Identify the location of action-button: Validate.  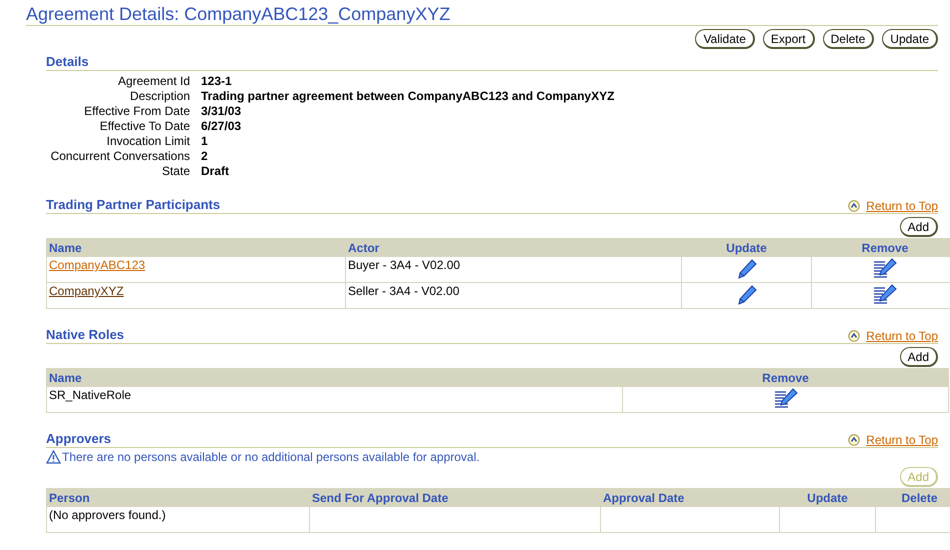
(725, 39).